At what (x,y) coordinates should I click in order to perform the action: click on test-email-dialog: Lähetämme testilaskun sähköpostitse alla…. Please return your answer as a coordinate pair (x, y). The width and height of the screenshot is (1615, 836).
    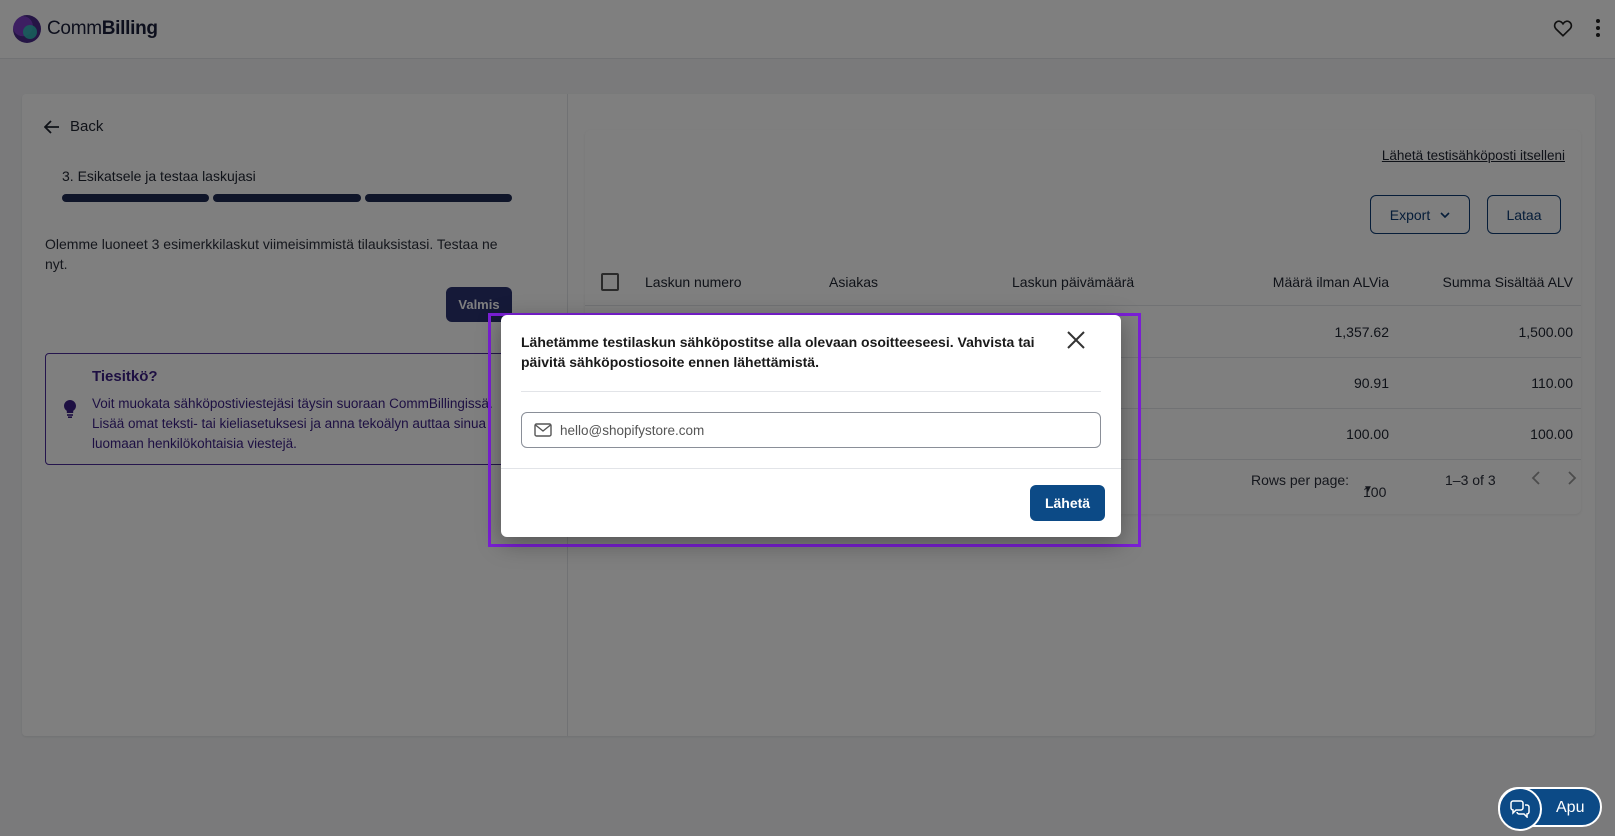
    Looking at the image, I should click on (811, 426).